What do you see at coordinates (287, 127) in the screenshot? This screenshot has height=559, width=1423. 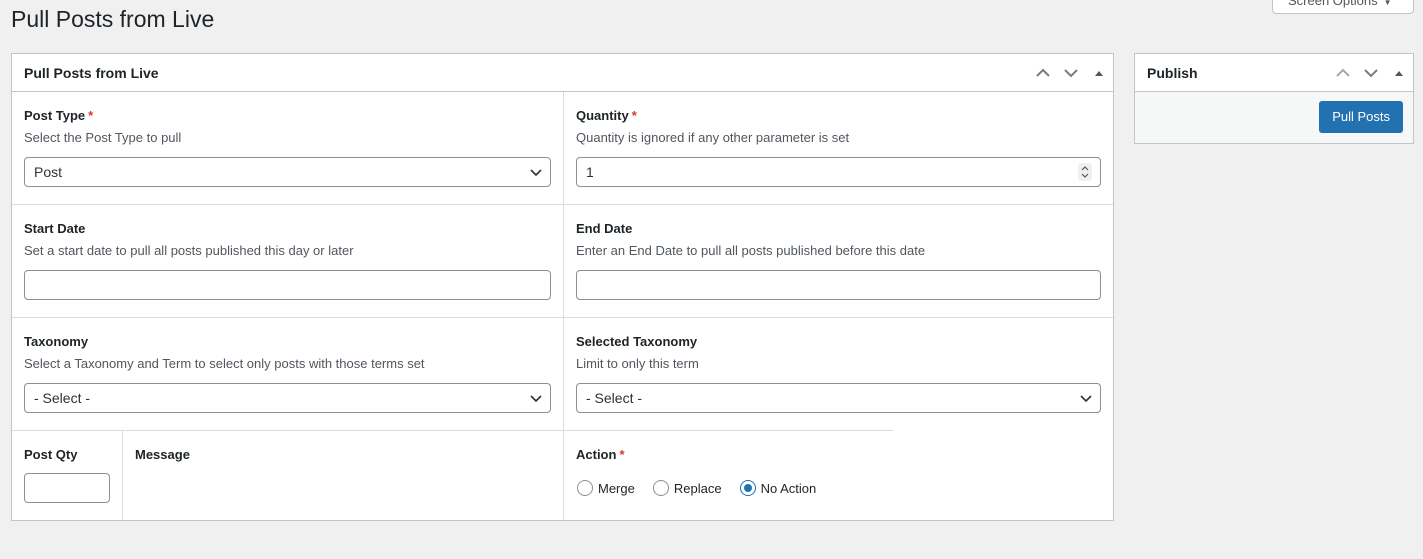 I see `post-type-field: Post Type * Select the Post Type to pull` at bounding box center [287, 127].